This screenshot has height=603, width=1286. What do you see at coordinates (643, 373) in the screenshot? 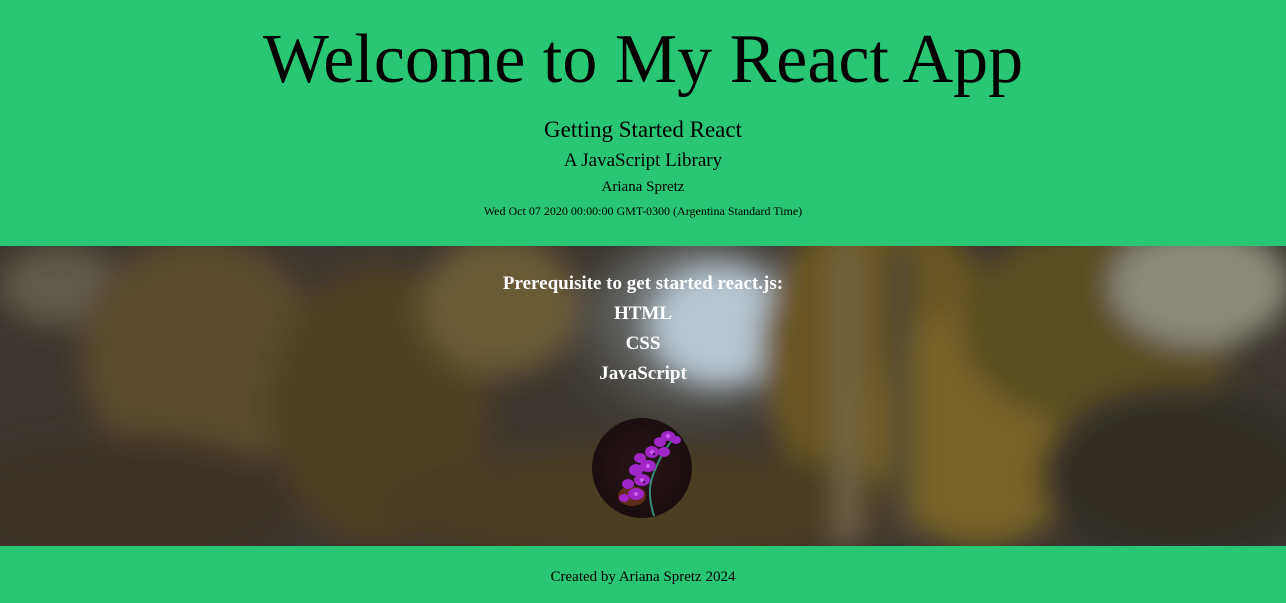
I see `prerequisite-item: JavaScript` at bounding box center [643, 373].